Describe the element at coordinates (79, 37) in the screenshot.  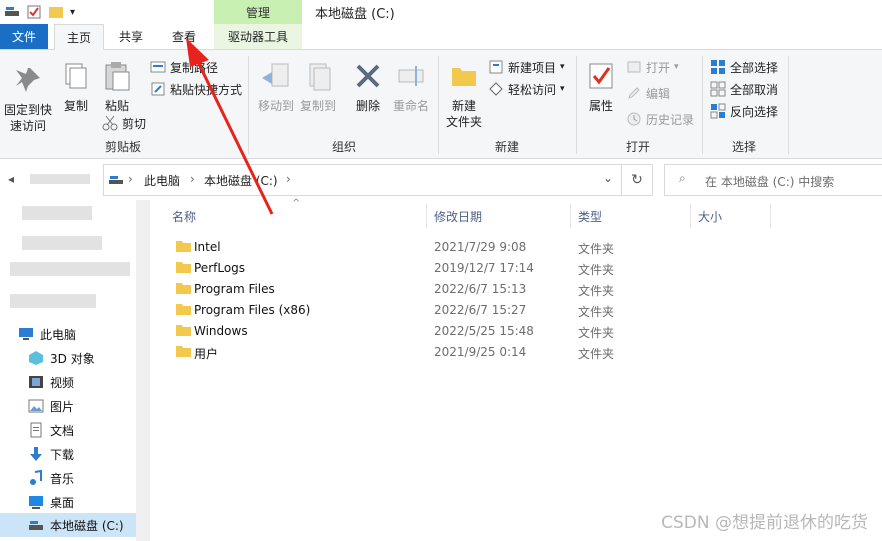
I see `tab-home: 主页` at that location.